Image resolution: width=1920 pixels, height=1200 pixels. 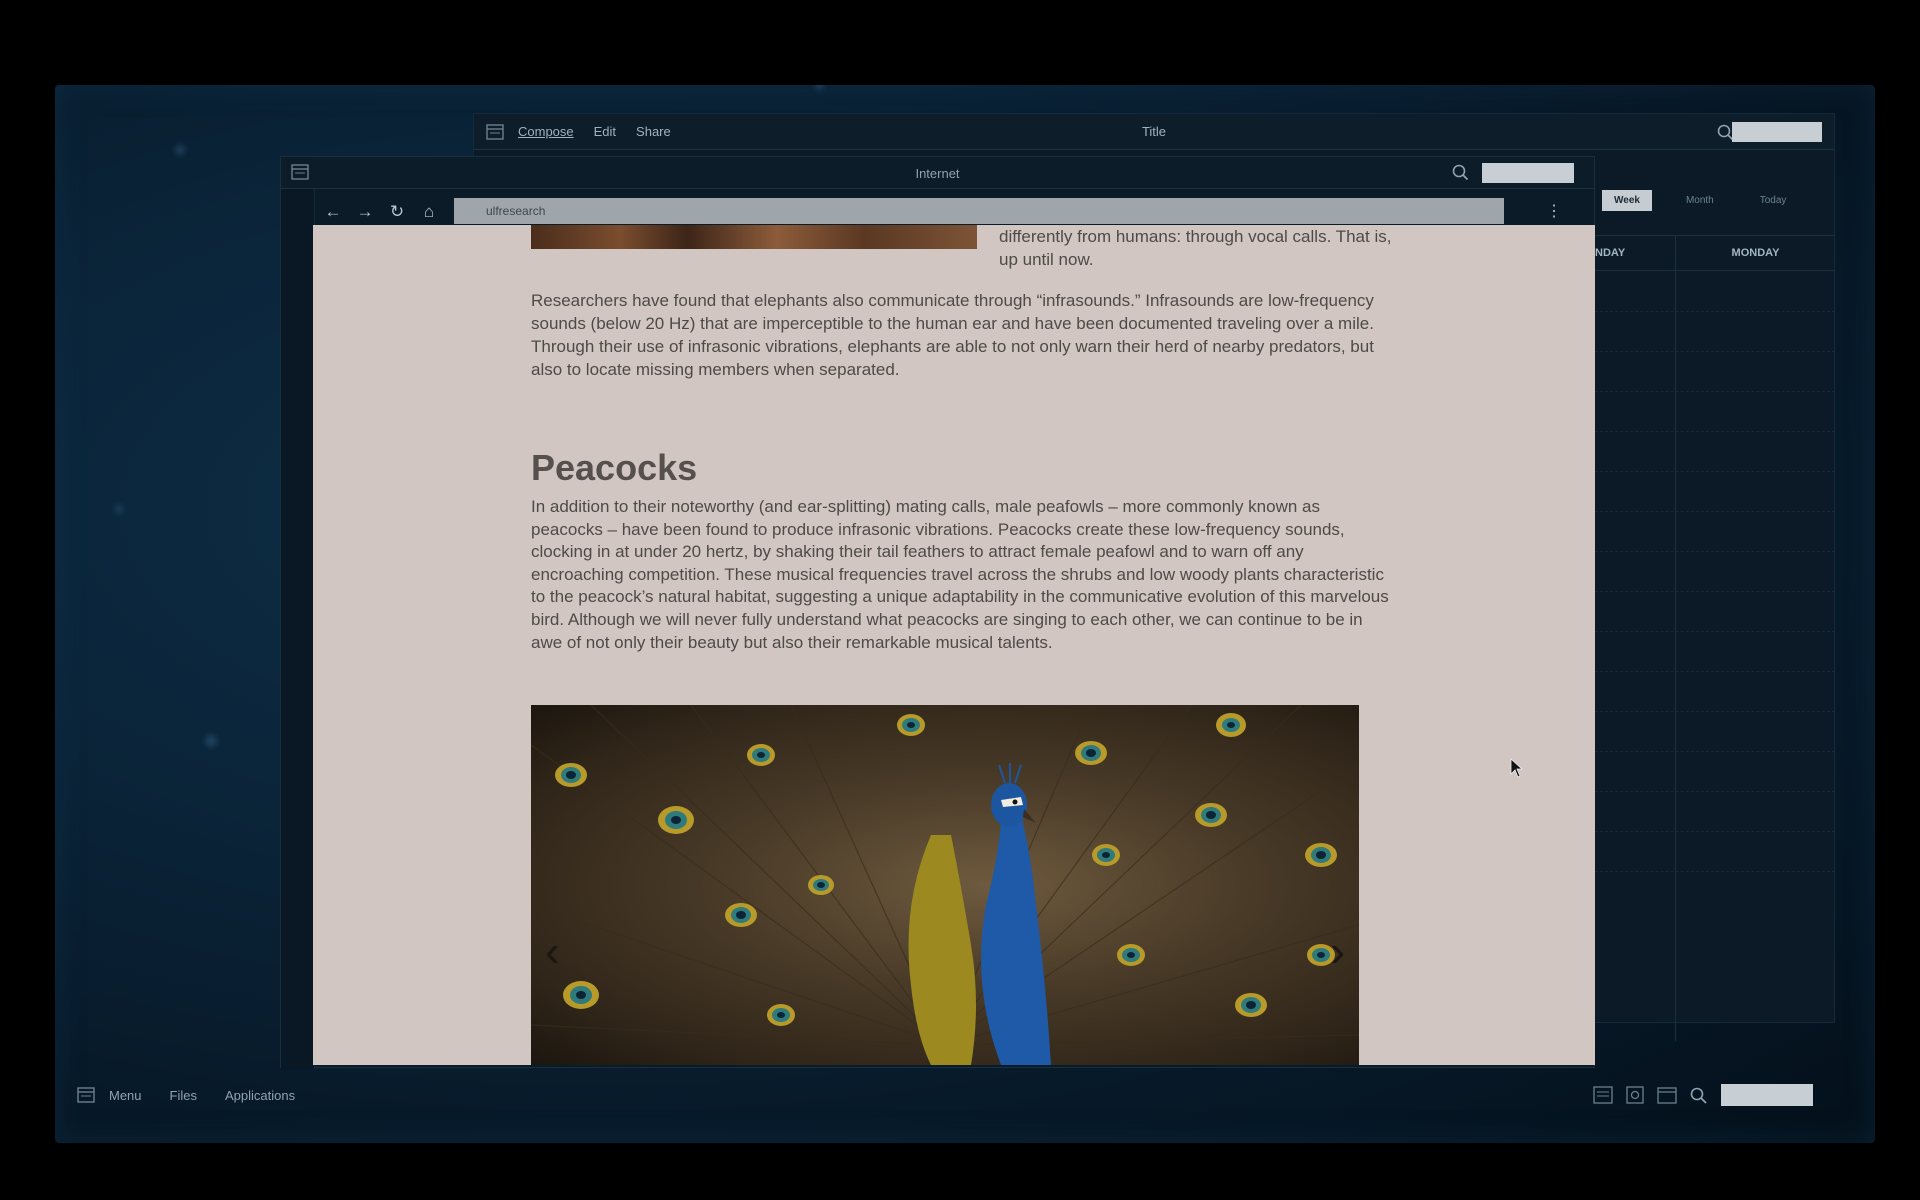 I want to click on tab-month: Month, so click(x=1700, y=200).